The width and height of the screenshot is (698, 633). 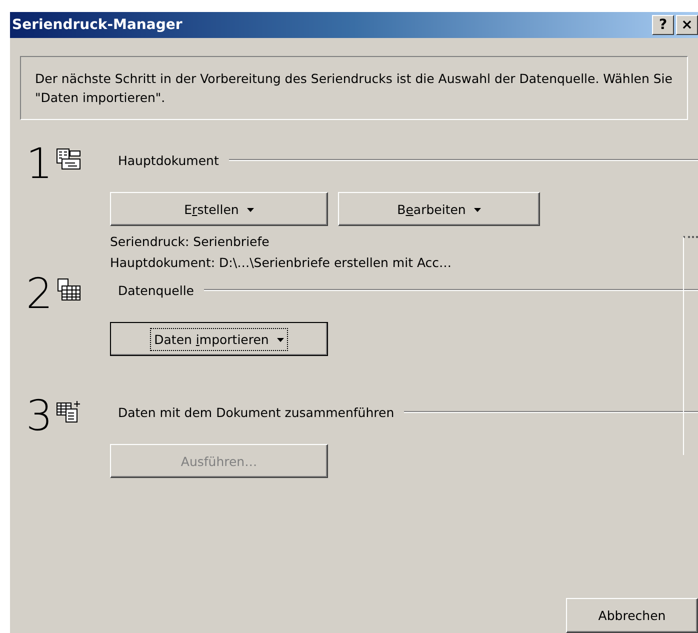 I want to click on dropdown-button: Bearbeiten, so click(x=439, y=209).